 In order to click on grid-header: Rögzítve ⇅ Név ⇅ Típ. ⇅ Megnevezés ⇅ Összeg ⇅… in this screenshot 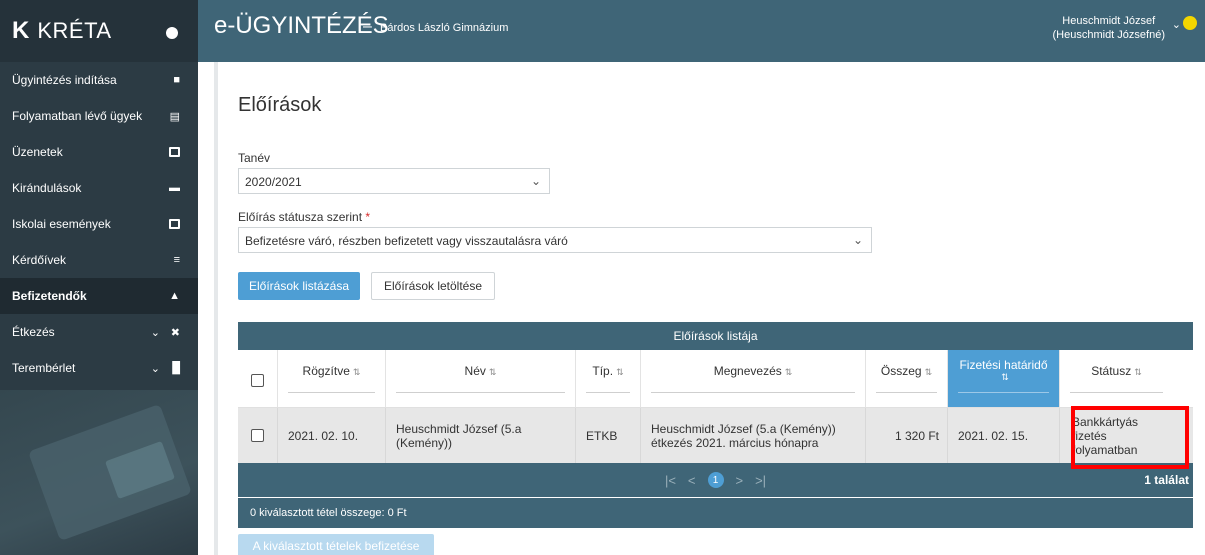, I will do `click(715, 379)`.